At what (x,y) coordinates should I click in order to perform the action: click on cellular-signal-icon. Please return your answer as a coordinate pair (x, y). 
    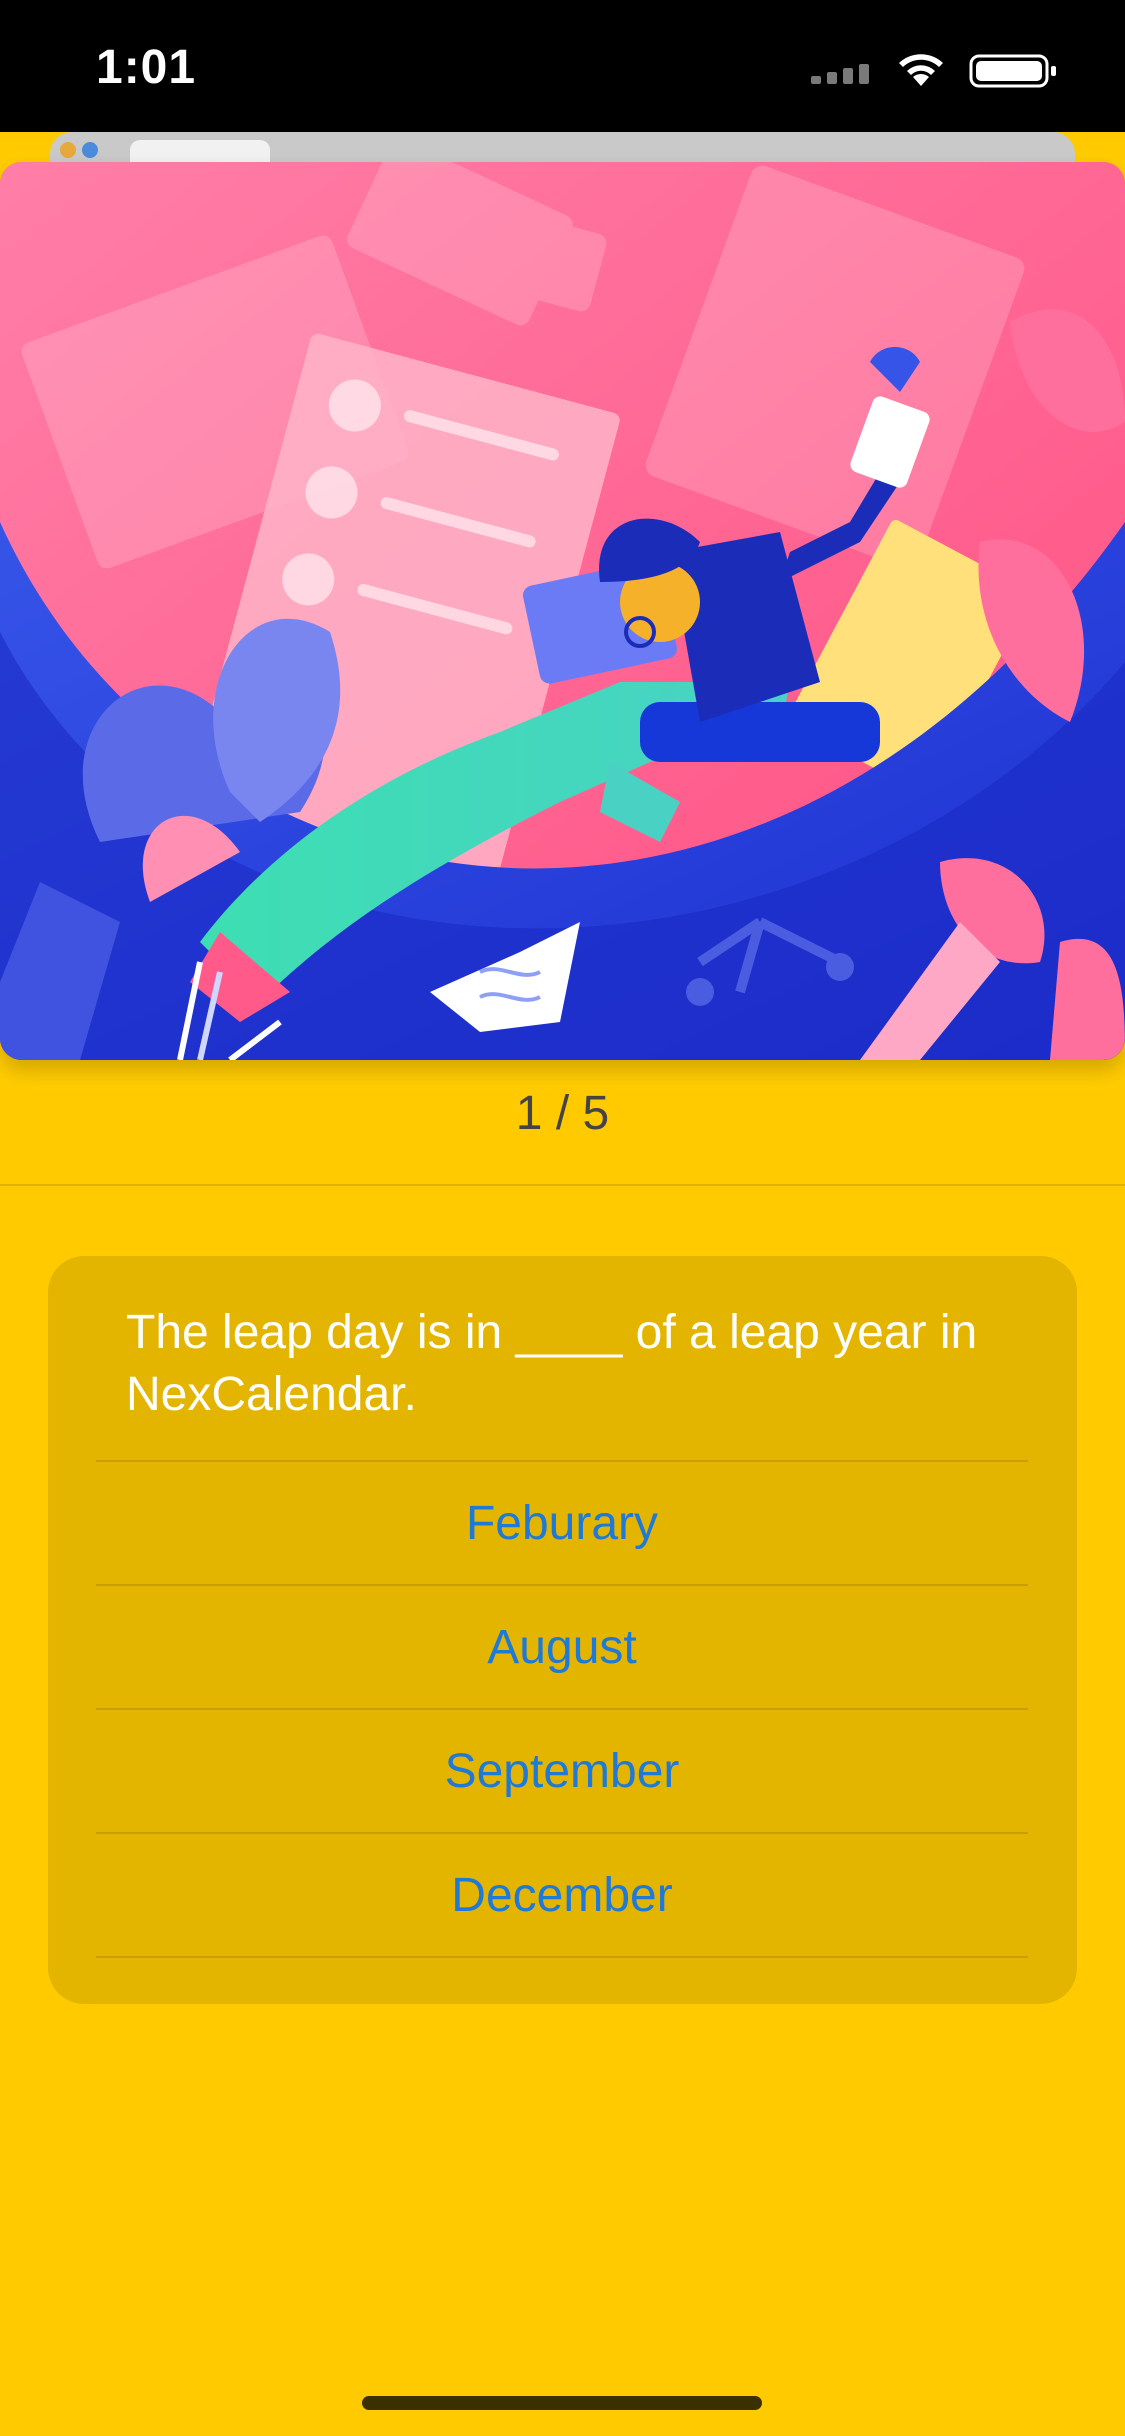
    Looking at the image, I should click on (840, 74).